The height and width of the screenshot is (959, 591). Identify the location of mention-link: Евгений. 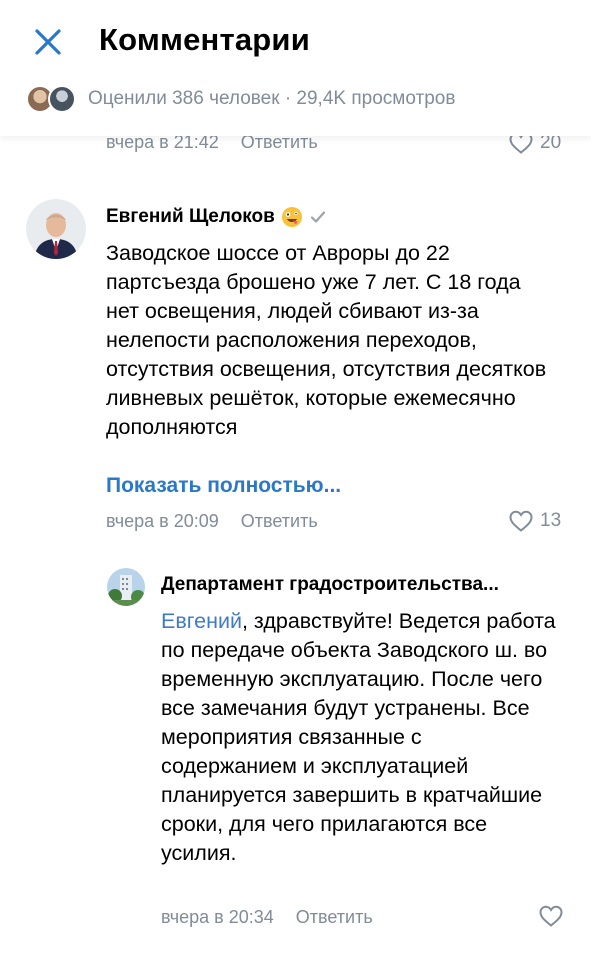
(201, 621).